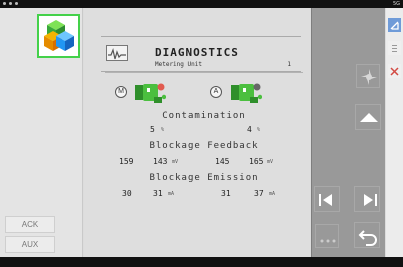  What do you see at coordinates (367, 199) in the screenshot?
I see `next-arrow-icon` at bounding box center [367, 199].